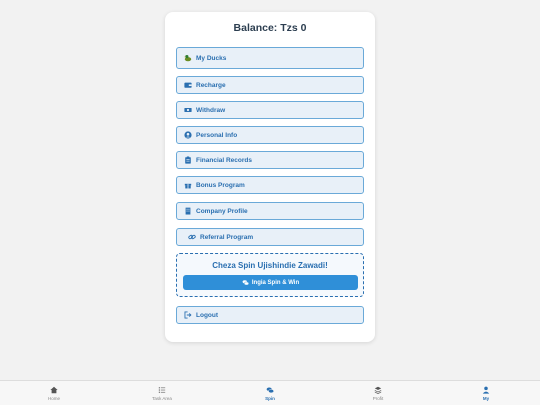 The width and height of the screenshot is (540, 405). Describe the element at coordinates (54, 389) in the screenshot. I see `home-icon` at that location.